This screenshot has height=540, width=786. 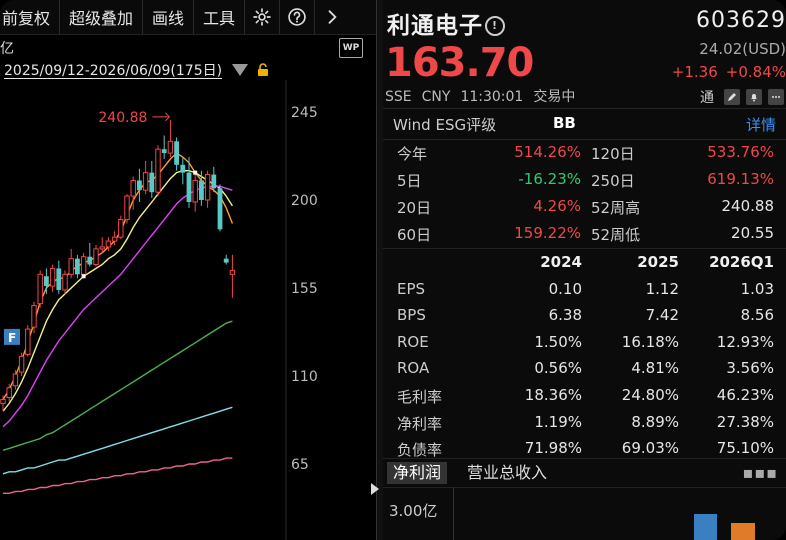 What do you see at coordinates (547, 152) in the screenshot?
I see `perf-period-value: 514.26%` at bounding box center [547, 152].